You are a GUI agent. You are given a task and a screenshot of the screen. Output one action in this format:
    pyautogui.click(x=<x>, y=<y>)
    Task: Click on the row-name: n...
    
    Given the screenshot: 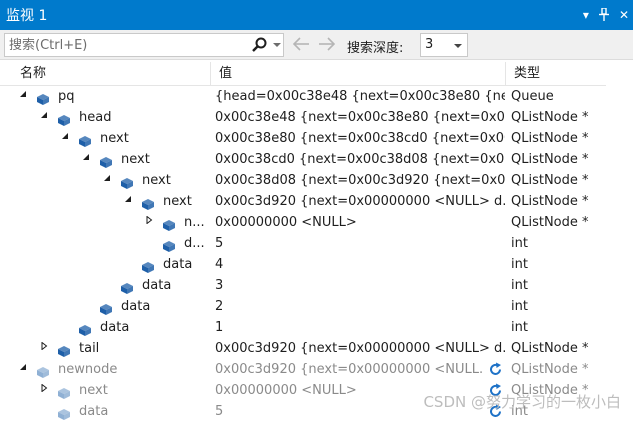 What is the action you would take?
    pyautogui.click(x=194, y=222)
    